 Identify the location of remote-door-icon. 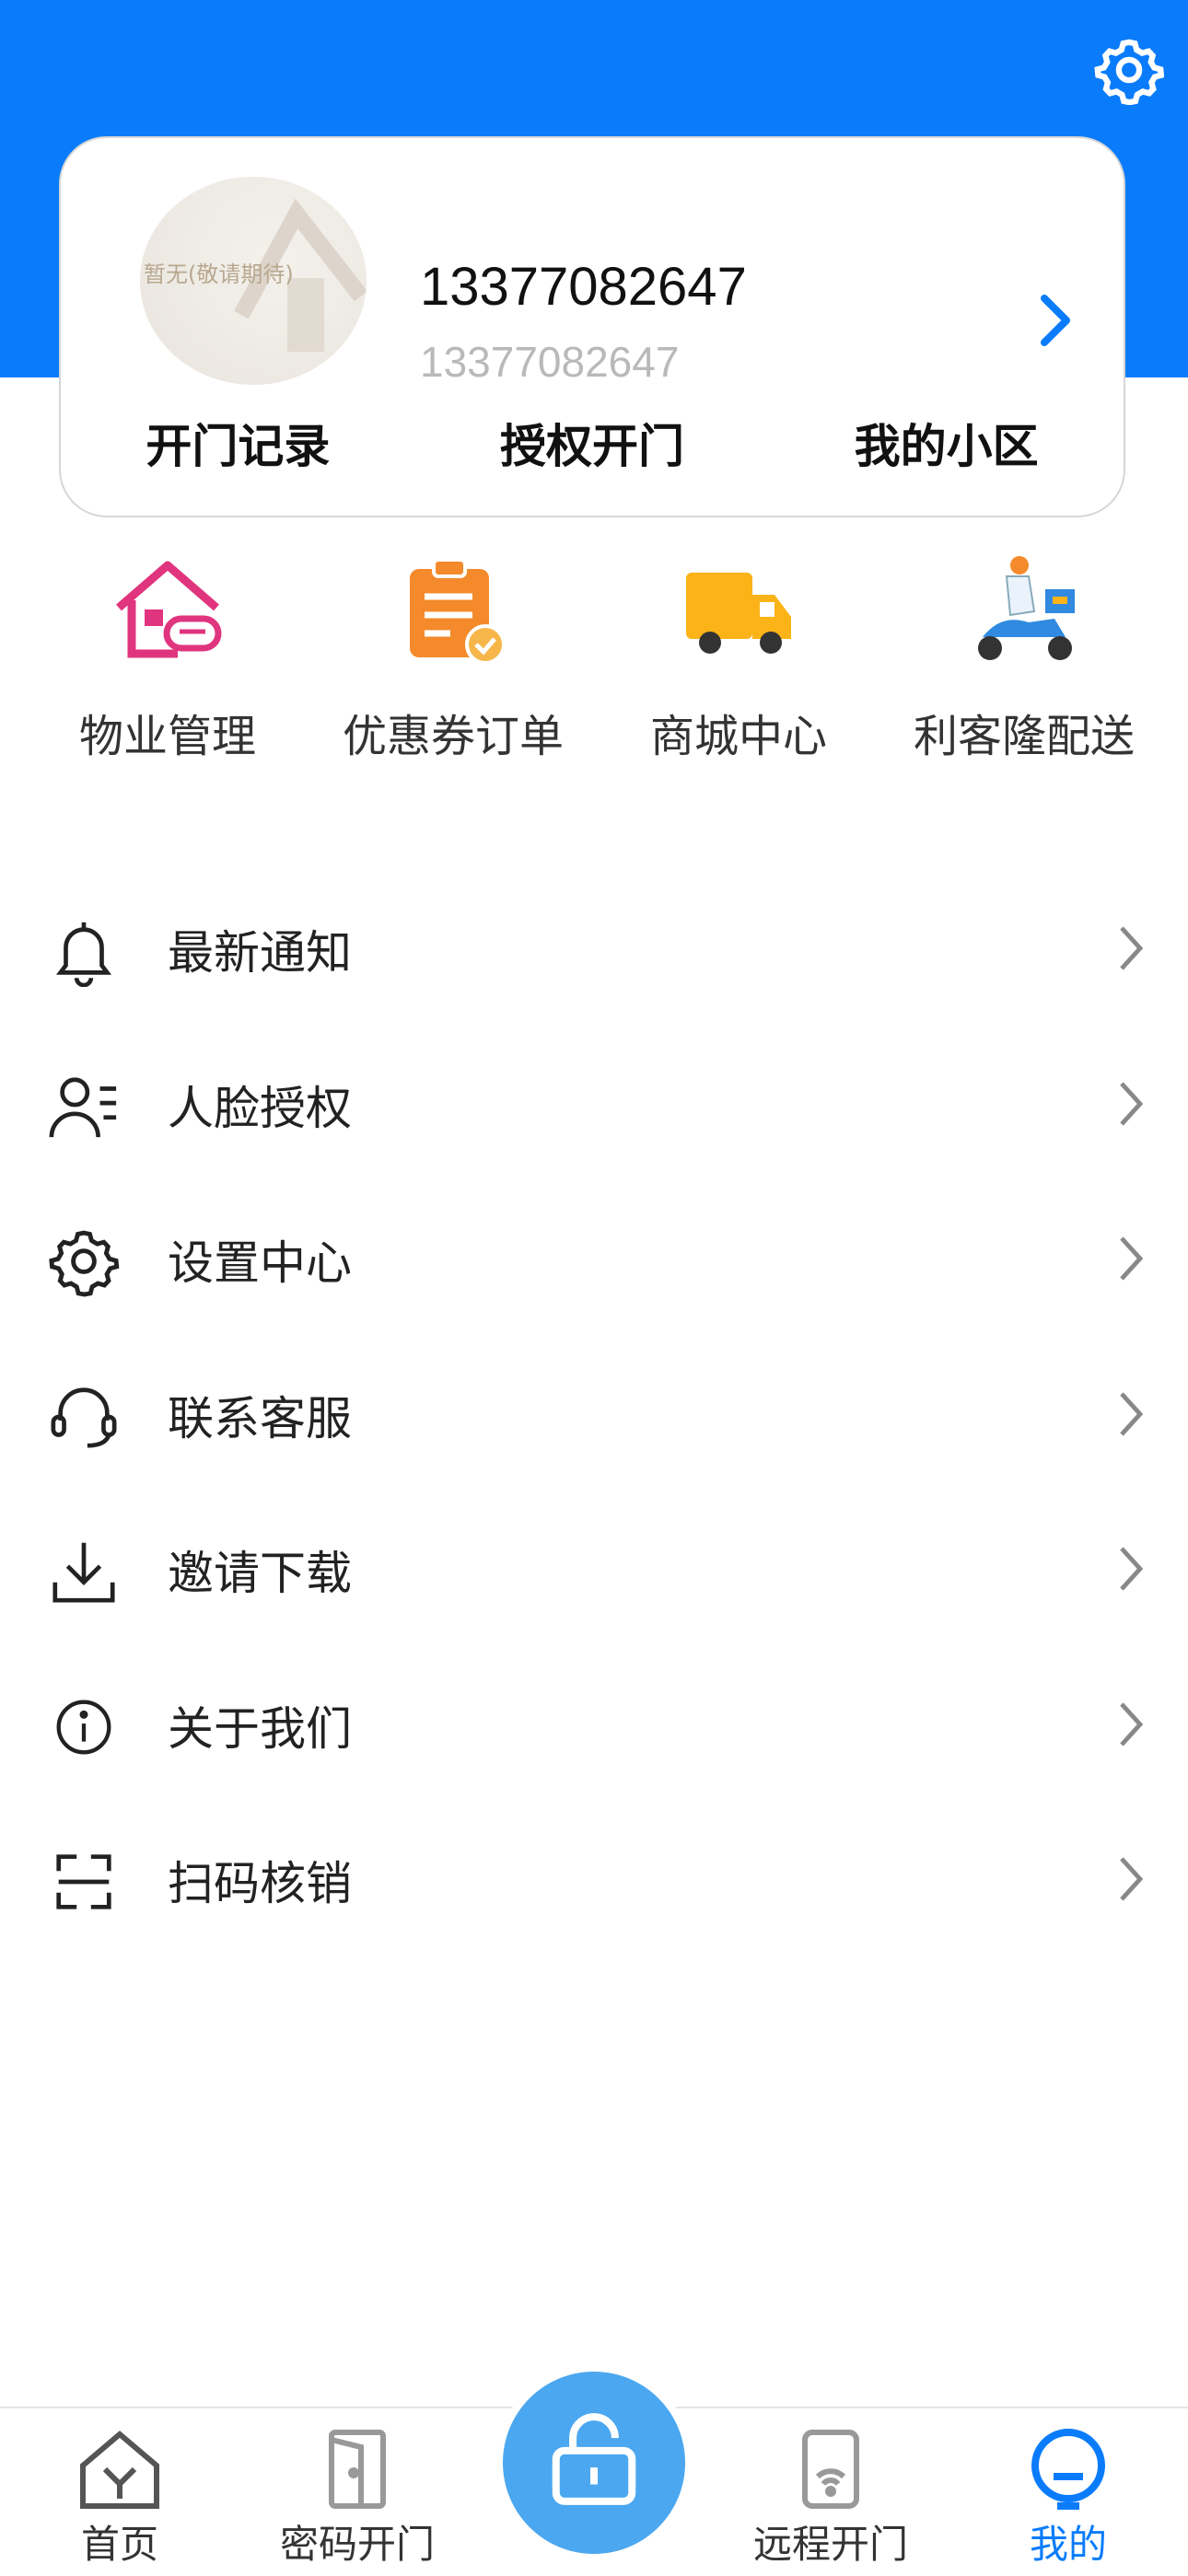
(830, 2469).